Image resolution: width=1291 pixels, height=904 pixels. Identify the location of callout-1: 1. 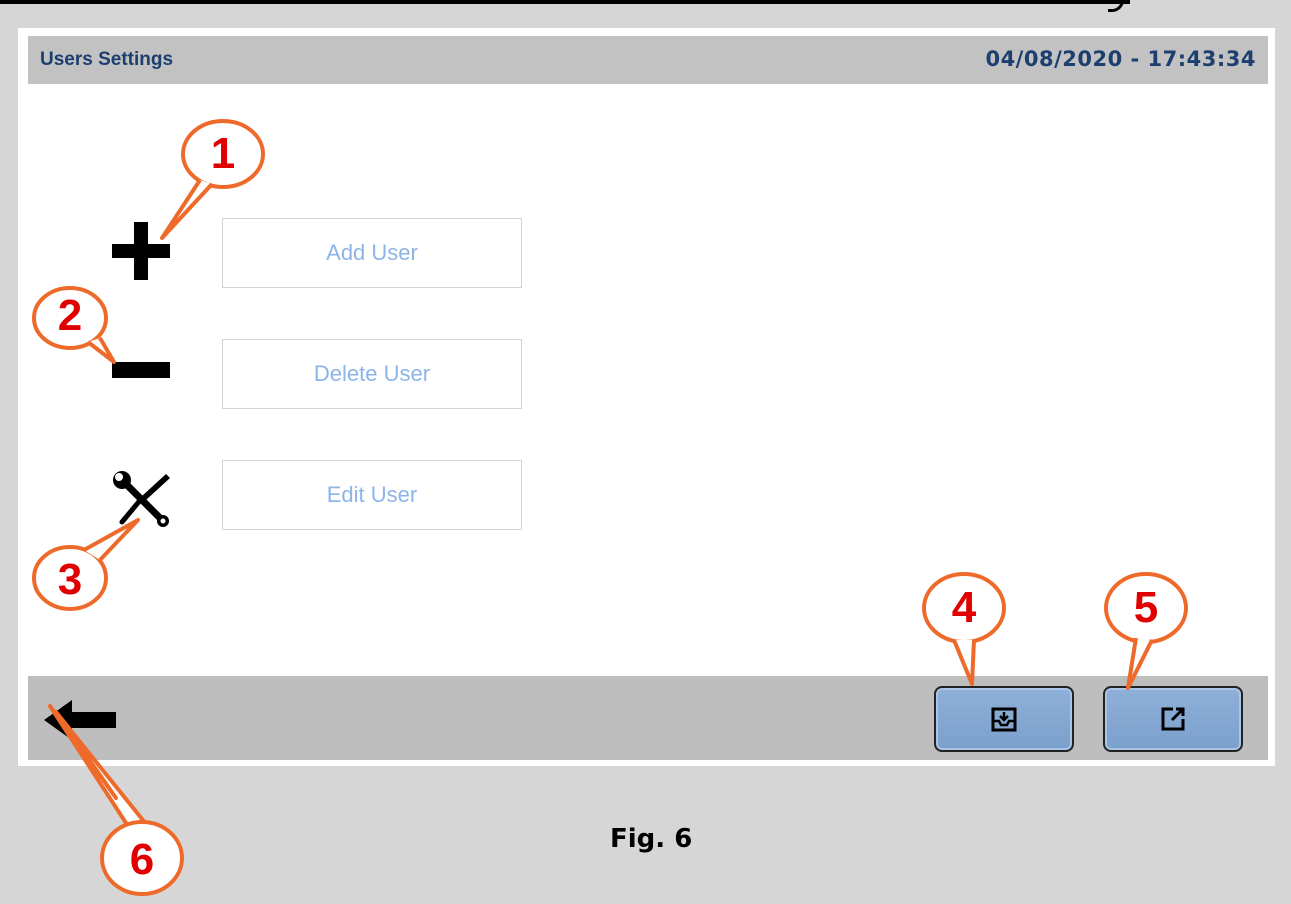
(223, 153).